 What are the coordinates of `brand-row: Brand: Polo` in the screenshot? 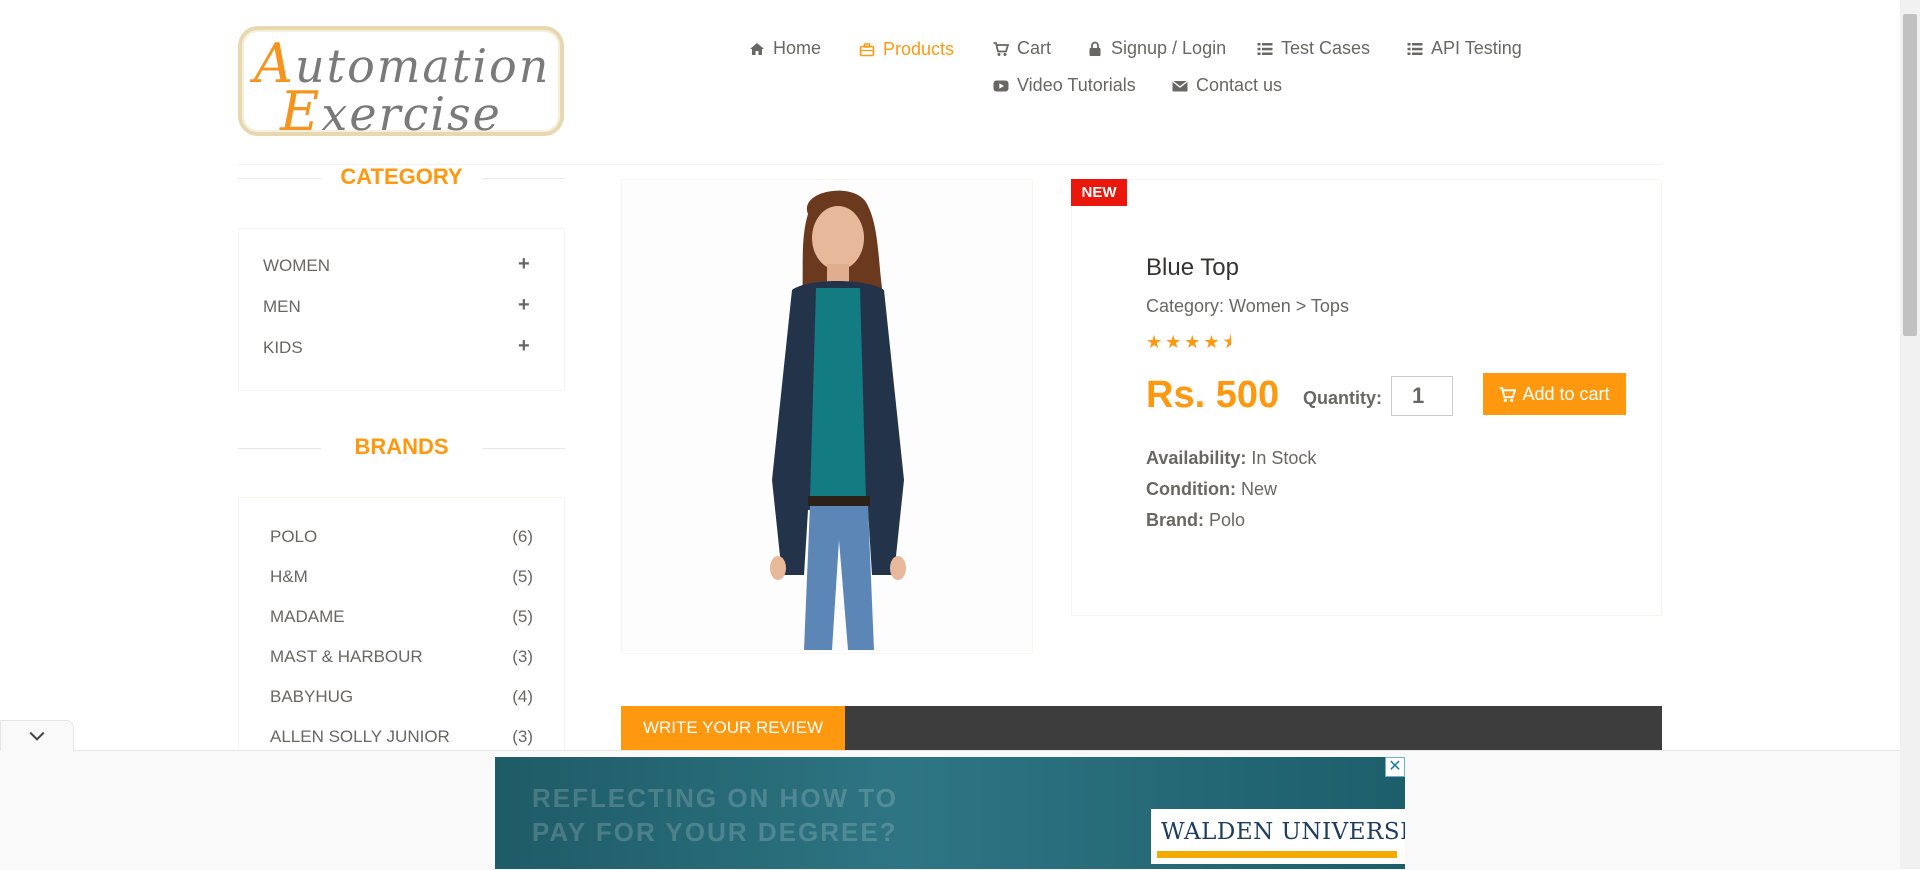 It's located at (1195, 520).